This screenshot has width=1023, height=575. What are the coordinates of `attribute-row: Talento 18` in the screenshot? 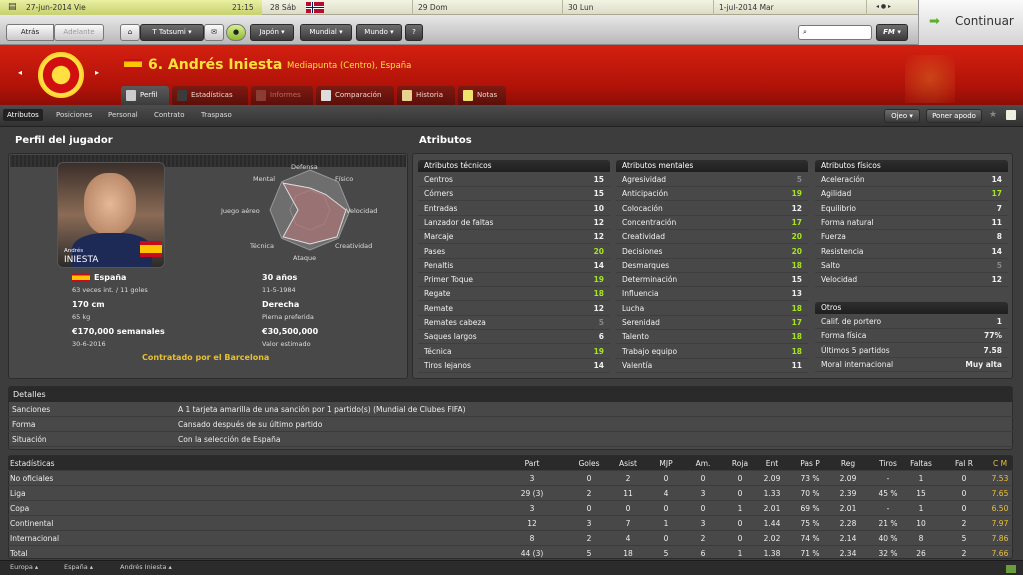 It's located at (712, 337).